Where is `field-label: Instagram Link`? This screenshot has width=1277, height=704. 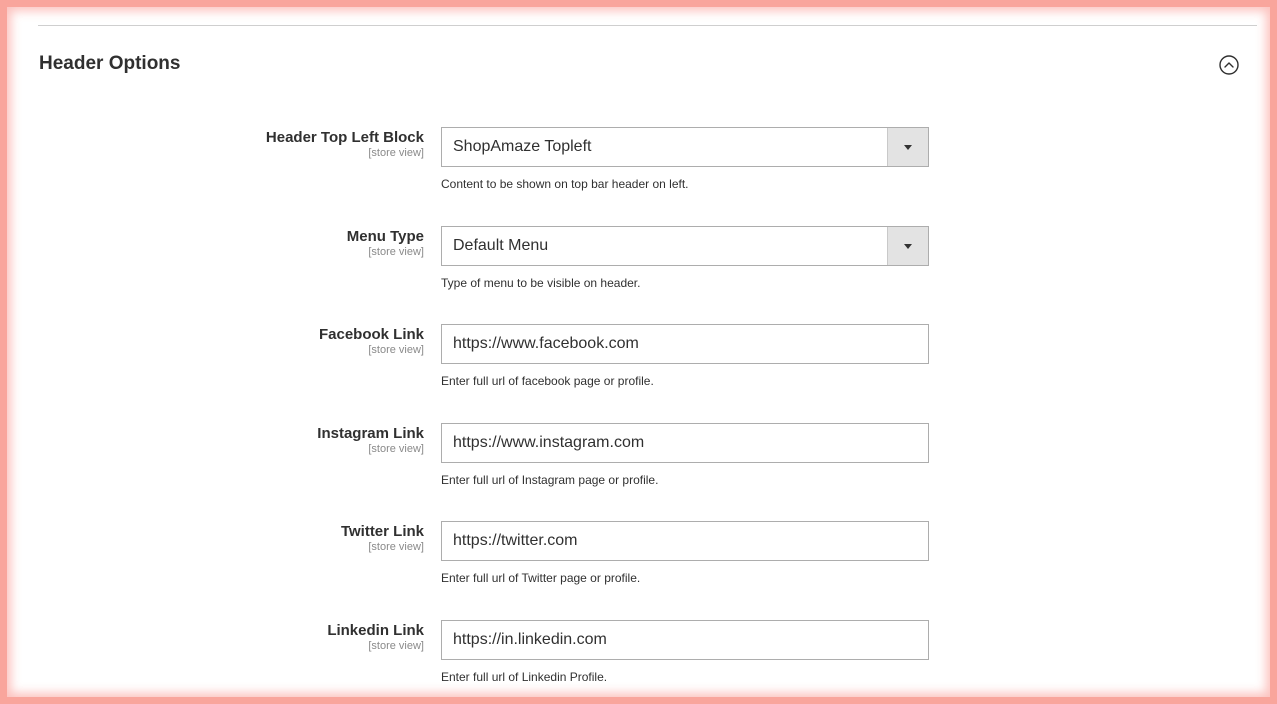
field-label: Instagram Link is located at coordinates (370, 433).